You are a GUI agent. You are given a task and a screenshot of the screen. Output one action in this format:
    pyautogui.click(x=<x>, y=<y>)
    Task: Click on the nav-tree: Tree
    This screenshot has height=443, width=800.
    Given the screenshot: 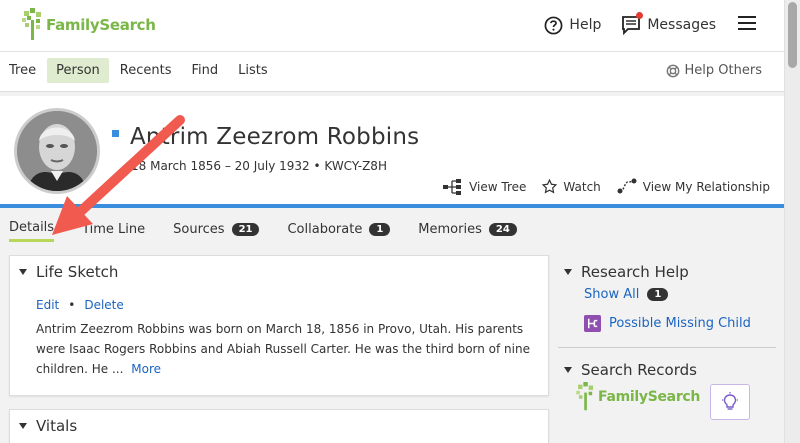 What is the action you would take?
    pyautogui.click(x=22, y=70)
    